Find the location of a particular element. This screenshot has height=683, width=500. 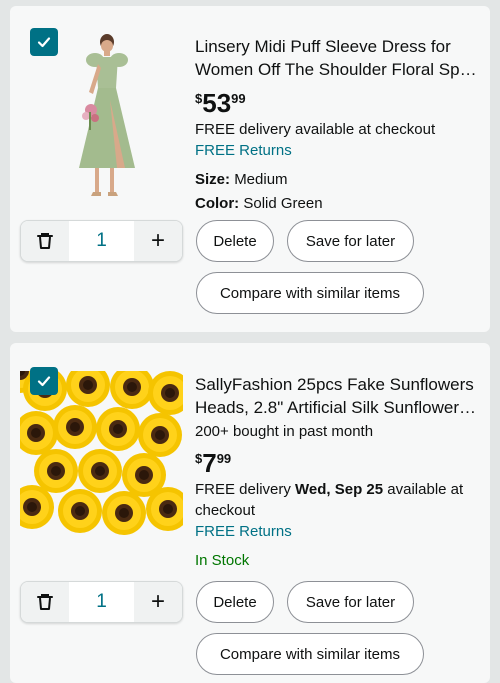

delivery-date: Wed, Sep 25 is located at coordinates (339, 489).